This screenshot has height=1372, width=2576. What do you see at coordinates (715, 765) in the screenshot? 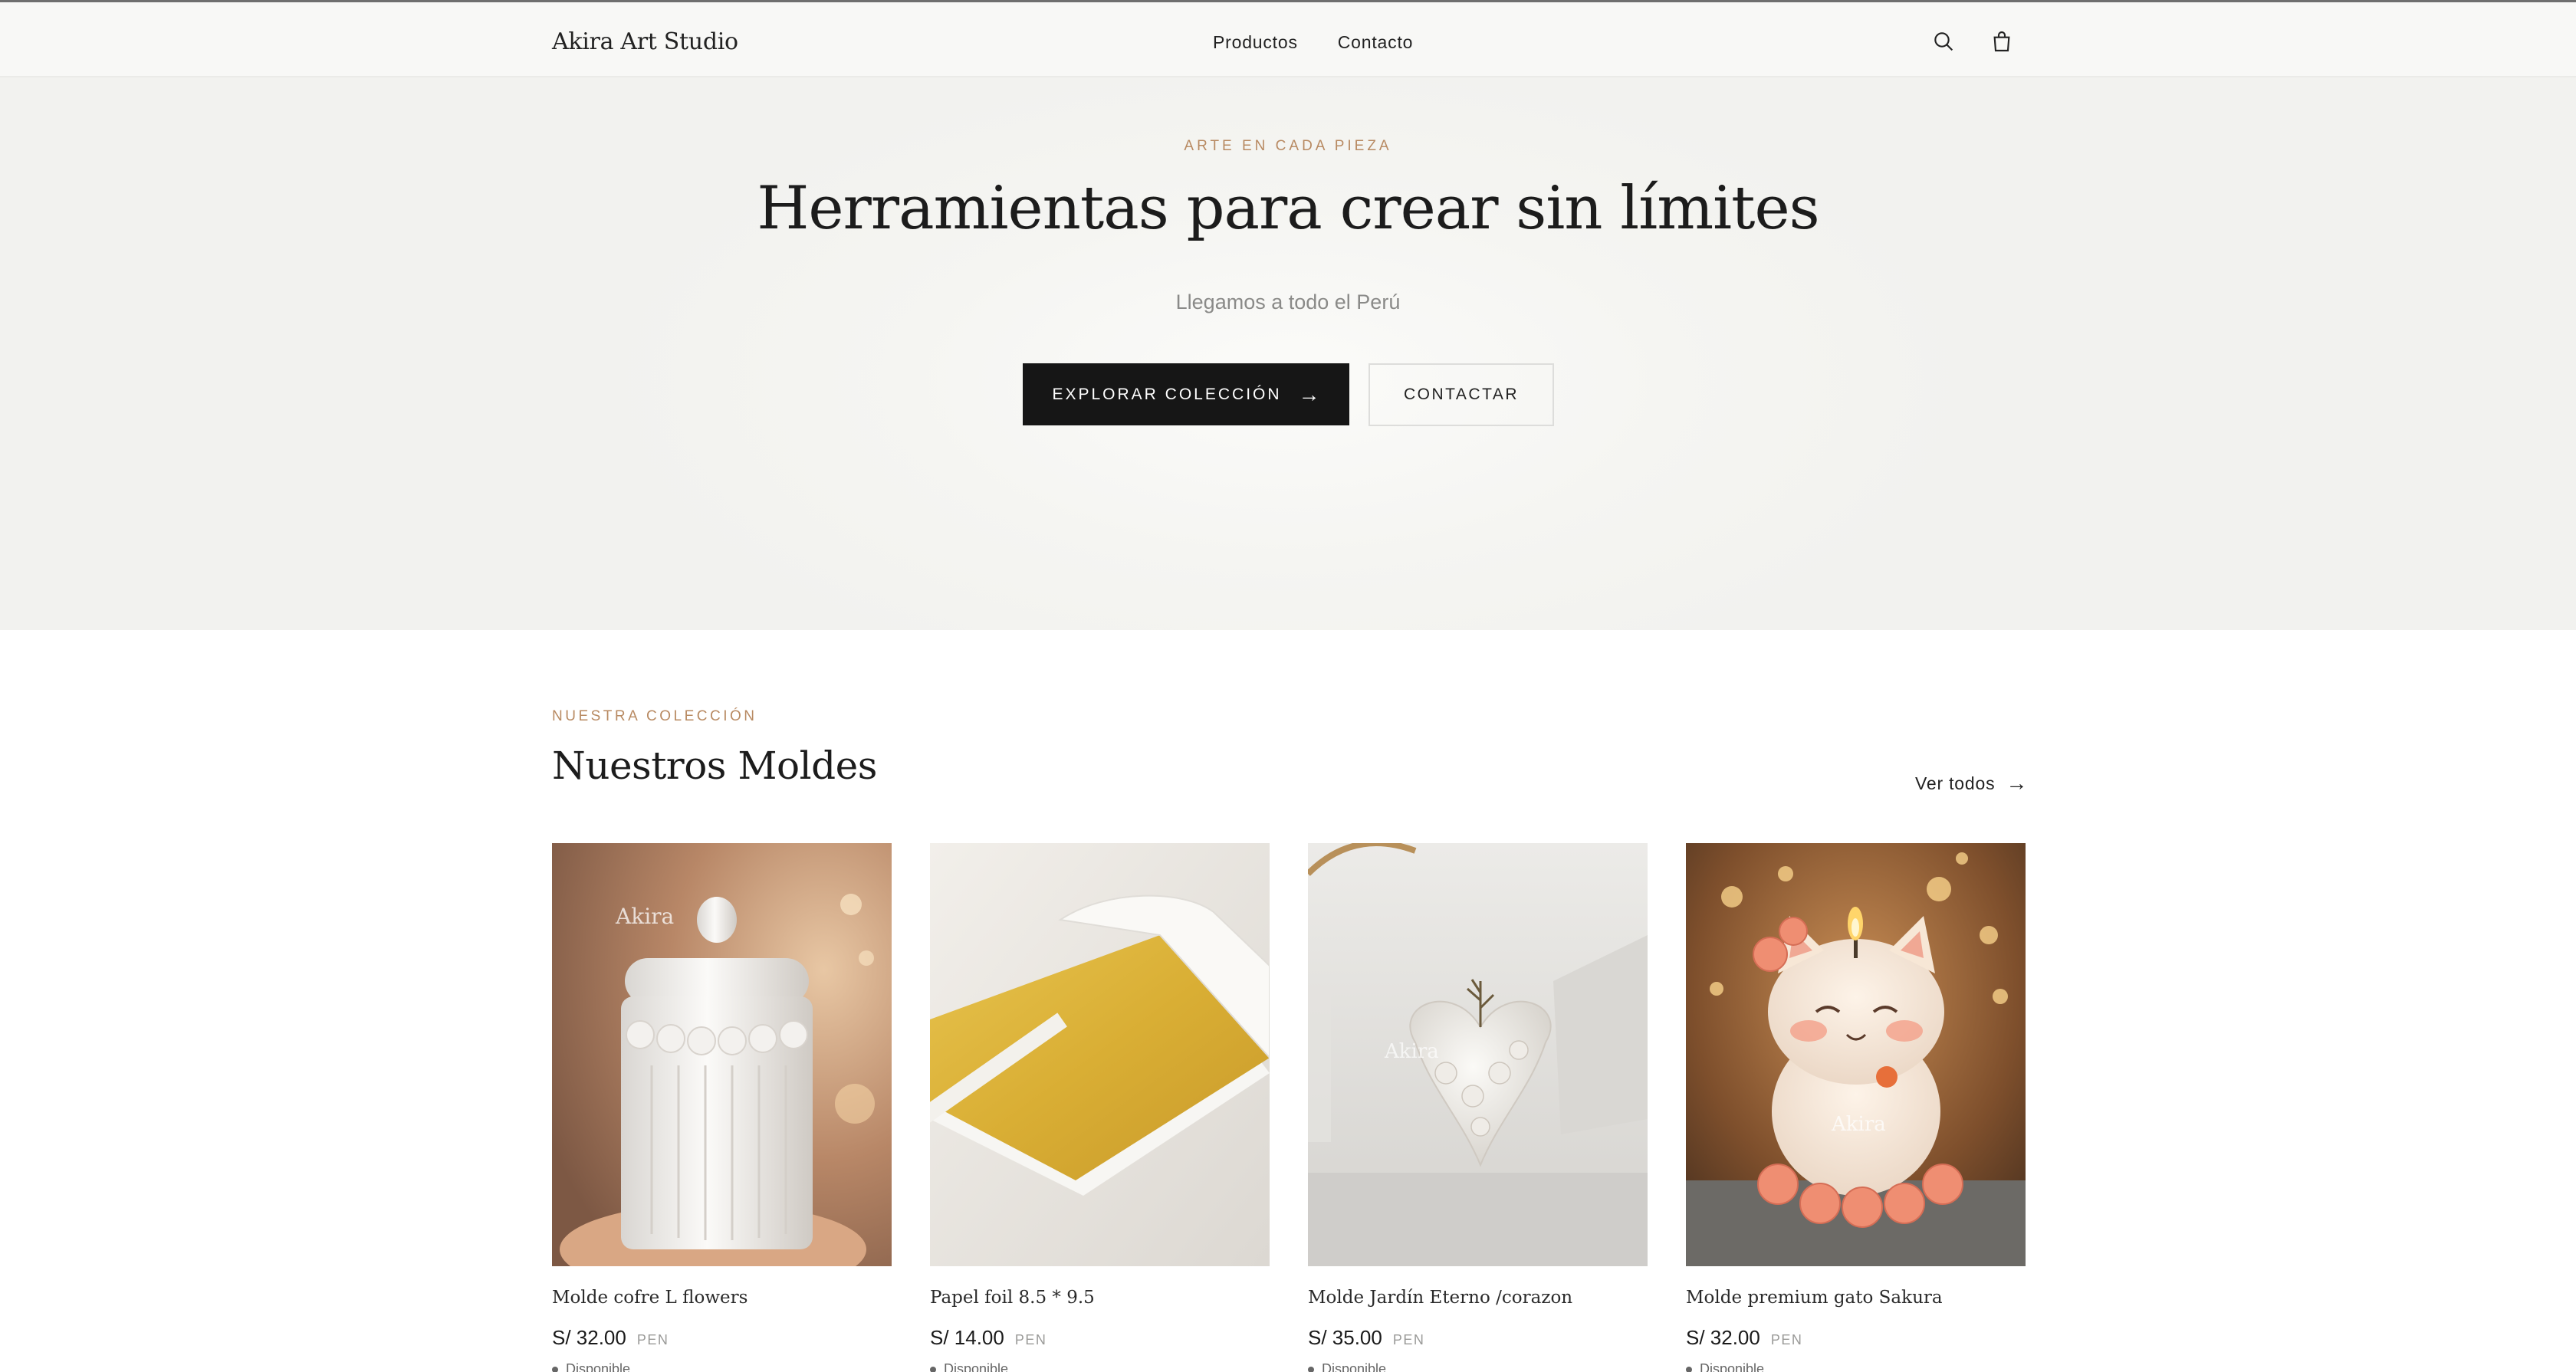
I see `collection-title: Nuestros Moldes` at bounding box center [715, 765].